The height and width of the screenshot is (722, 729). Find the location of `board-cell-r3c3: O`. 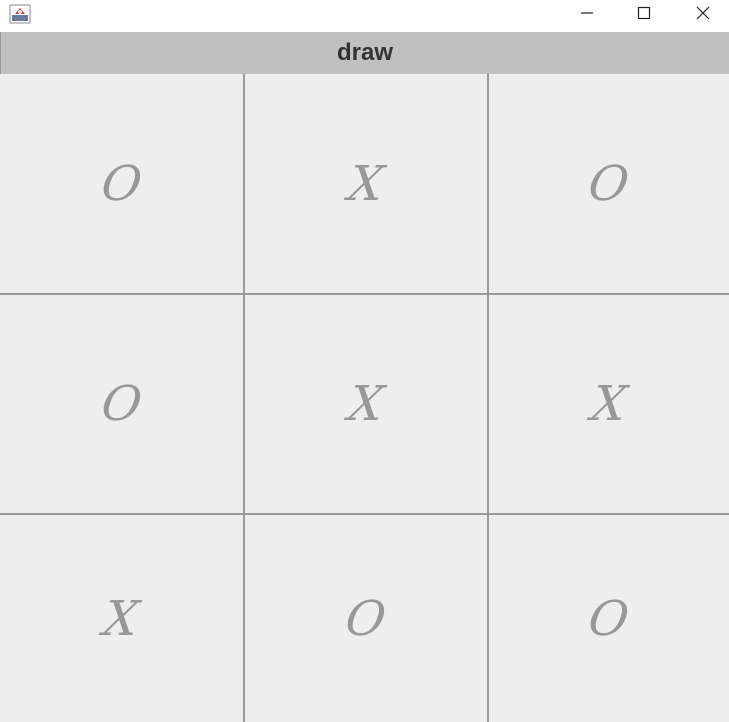

board-cell-r3c3: O is located at coordinates (609, 618).